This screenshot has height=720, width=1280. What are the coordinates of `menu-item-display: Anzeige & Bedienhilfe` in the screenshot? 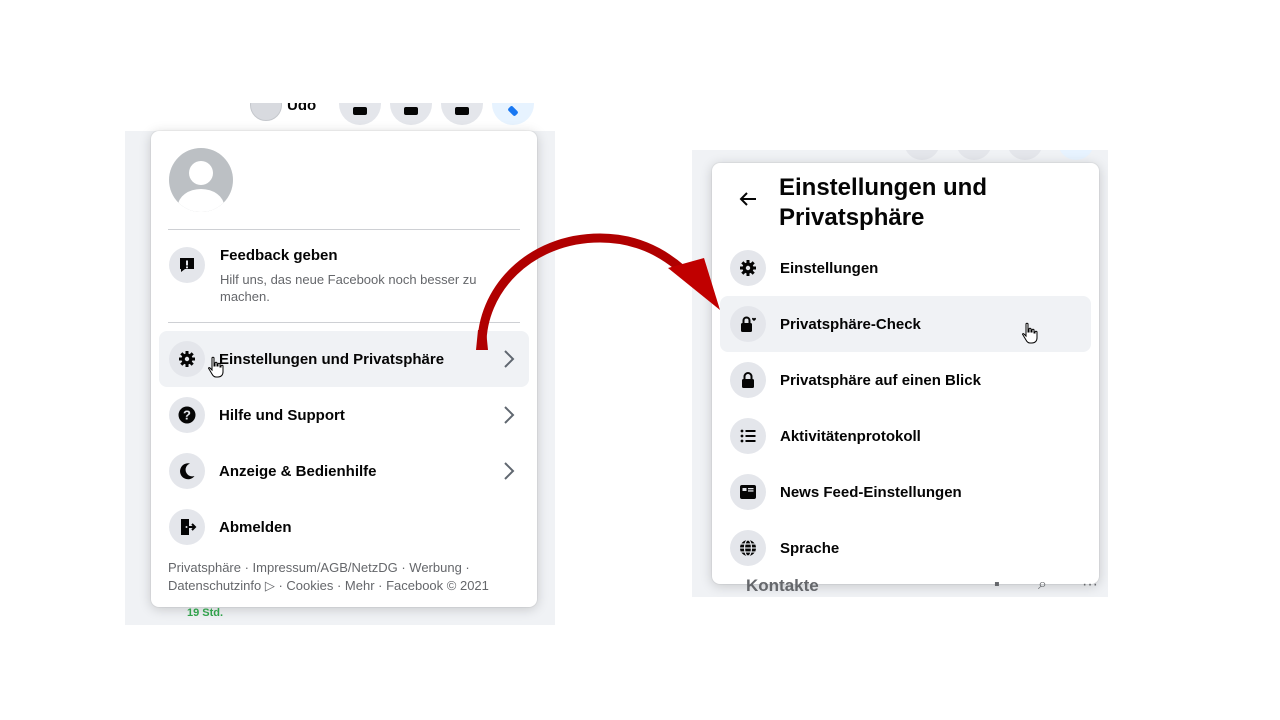 It's located at (344, 471).